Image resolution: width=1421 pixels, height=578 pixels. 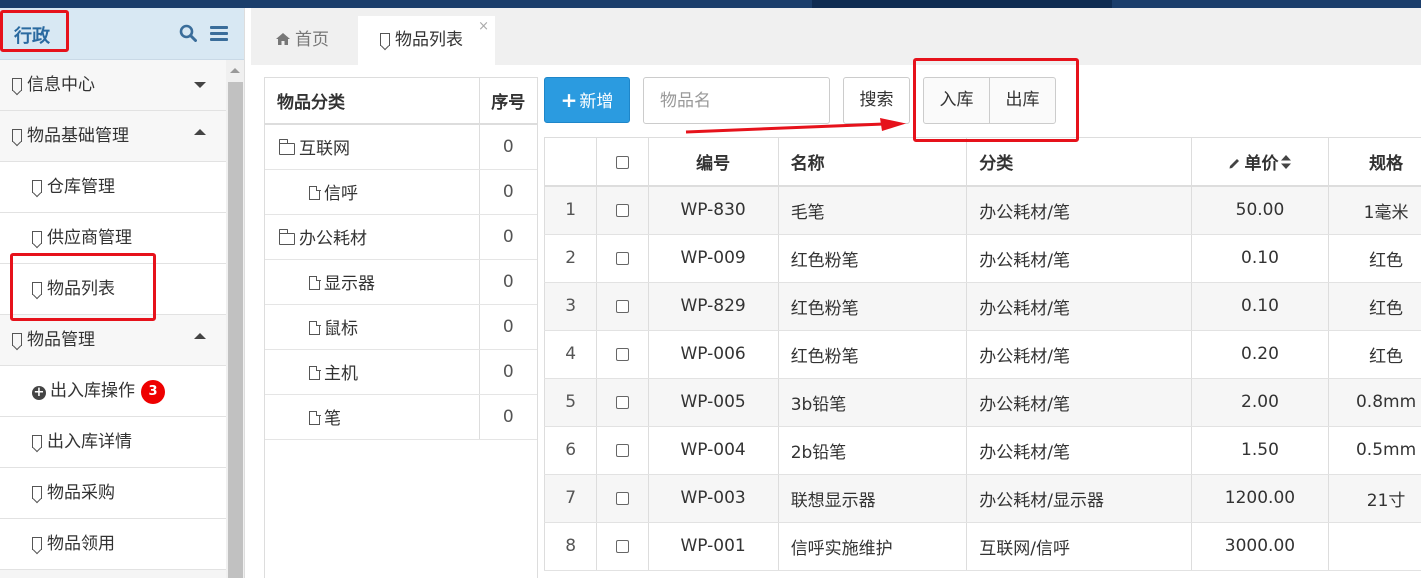 I want to click on item-code: WP-829, so click(x=713, y=306).